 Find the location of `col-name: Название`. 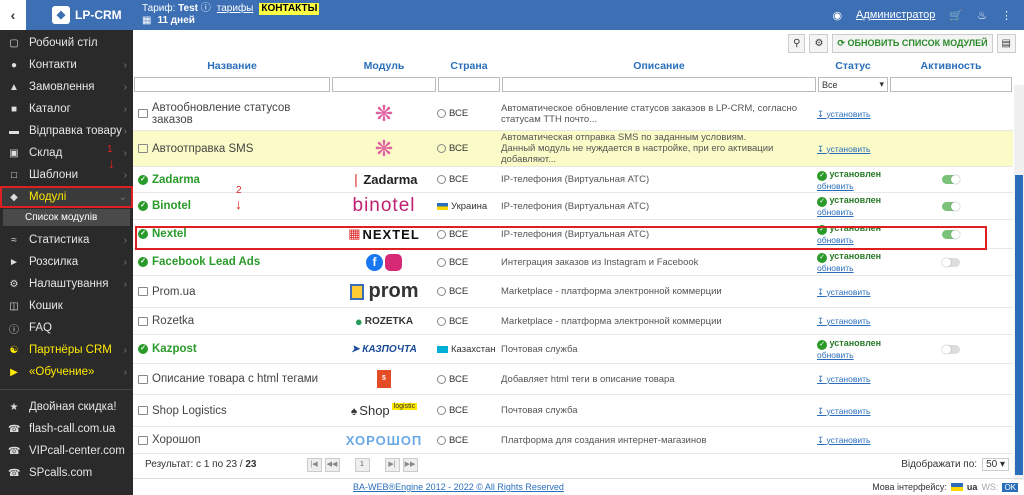

col-name: Название is located at coordinates (232, 66).